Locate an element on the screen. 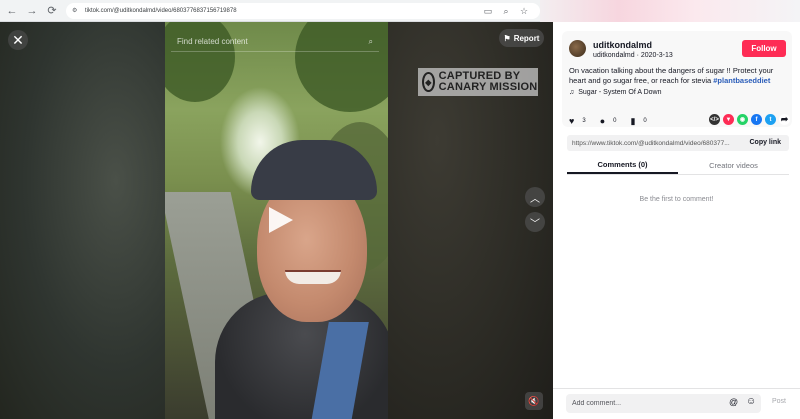 This screenshot has height=419, width=800. comment-count: 0 is located at coordinates (615, 121).